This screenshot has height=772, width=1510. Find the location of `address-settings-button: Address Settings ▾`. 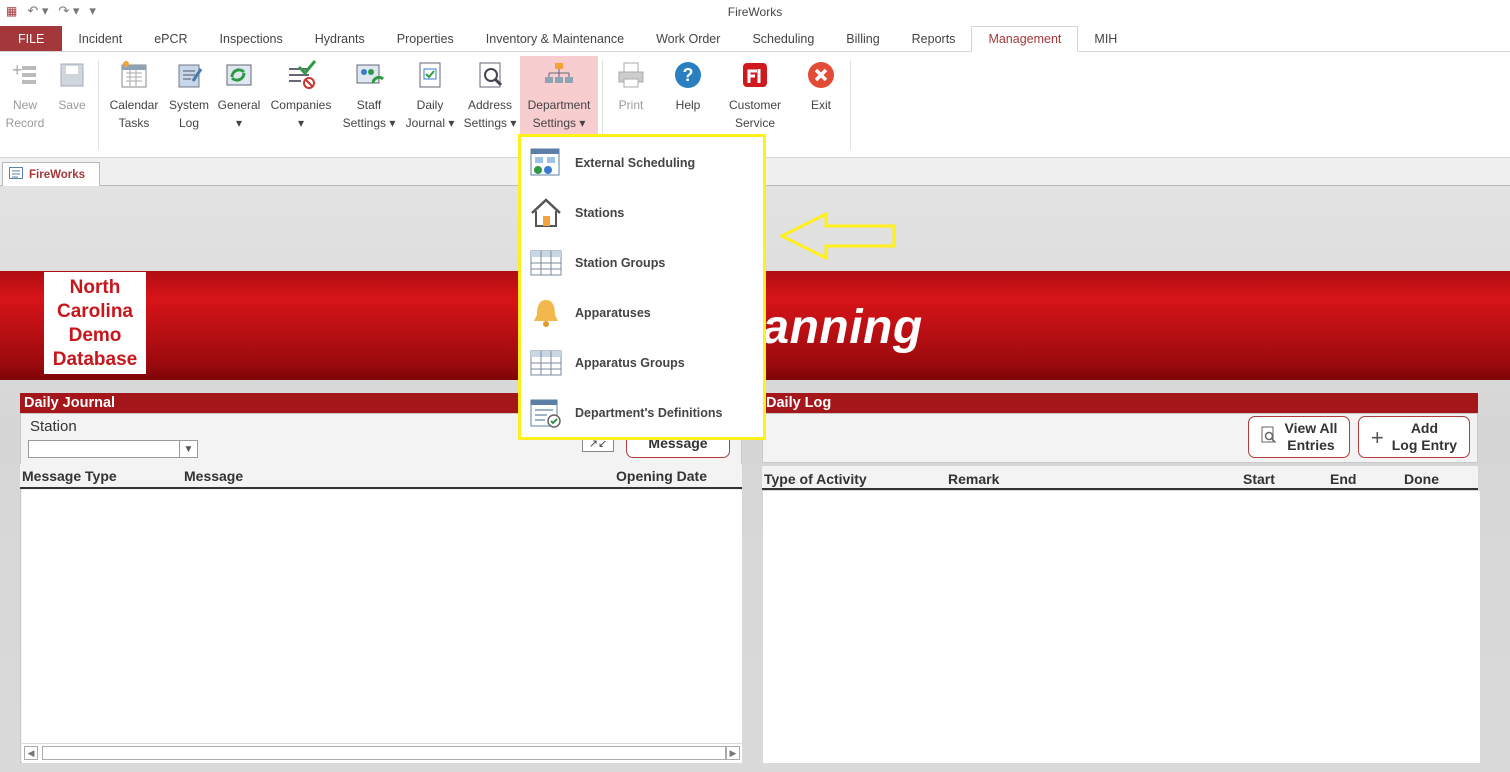

address-settings-button: Address Settings ▾ is located at coordinates (490, 95).